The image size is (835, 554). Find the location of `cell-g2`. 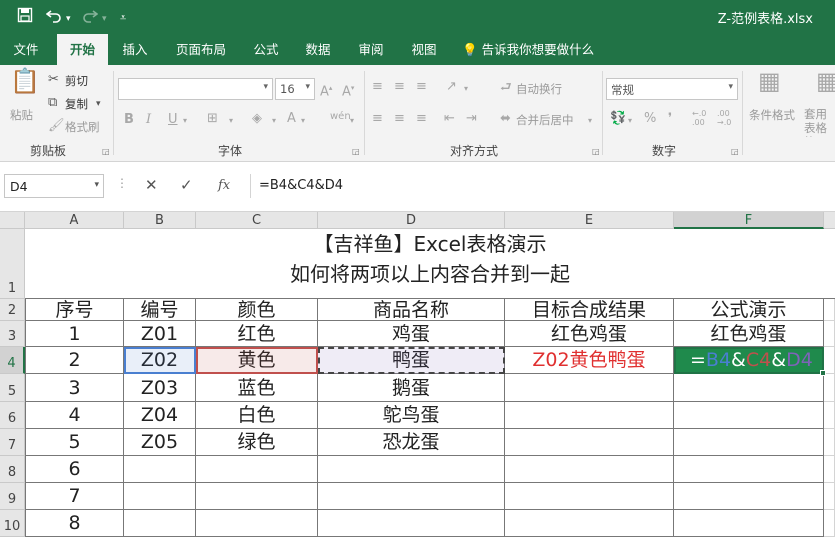

cell-g2 is located at coordinates (829, 310).